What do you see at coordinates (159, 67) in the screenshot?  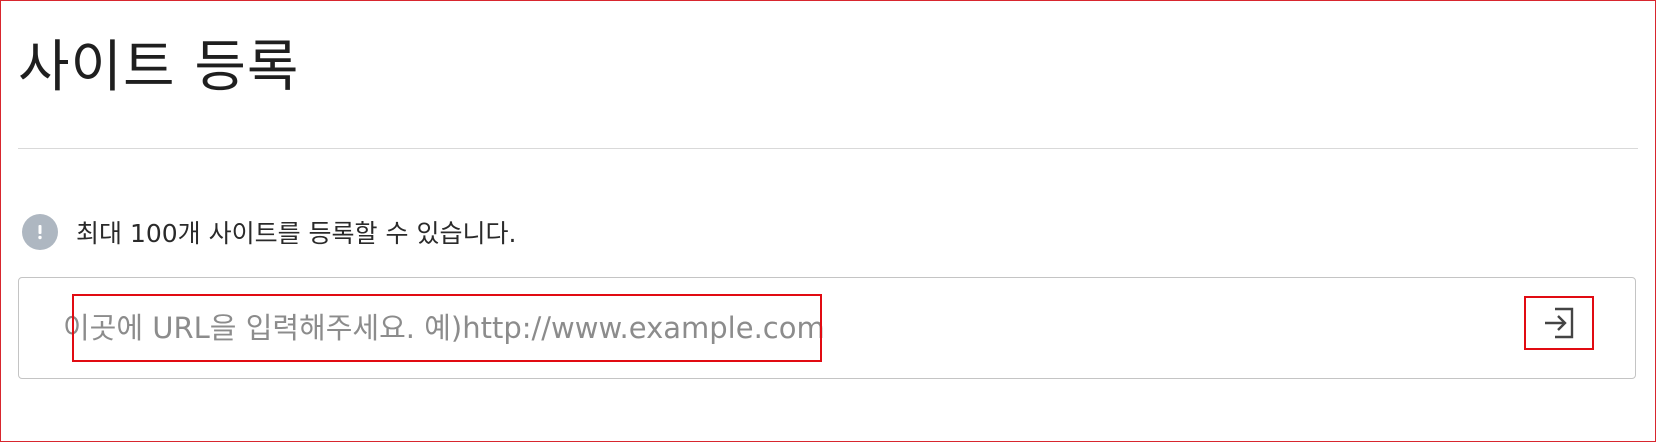 I see `page-title: 사이트 등록` at bounding box center [159, 67].